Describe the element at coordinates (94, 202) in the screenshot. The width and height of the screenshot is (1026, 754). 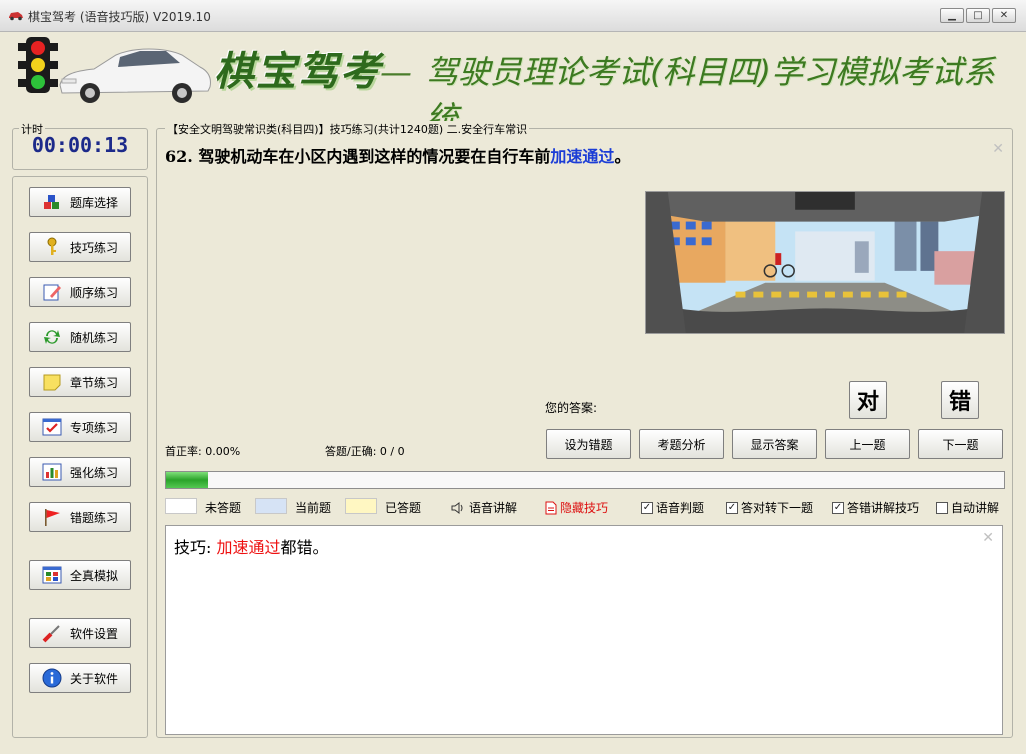
I see `menu-label: 题库选择` at that location.